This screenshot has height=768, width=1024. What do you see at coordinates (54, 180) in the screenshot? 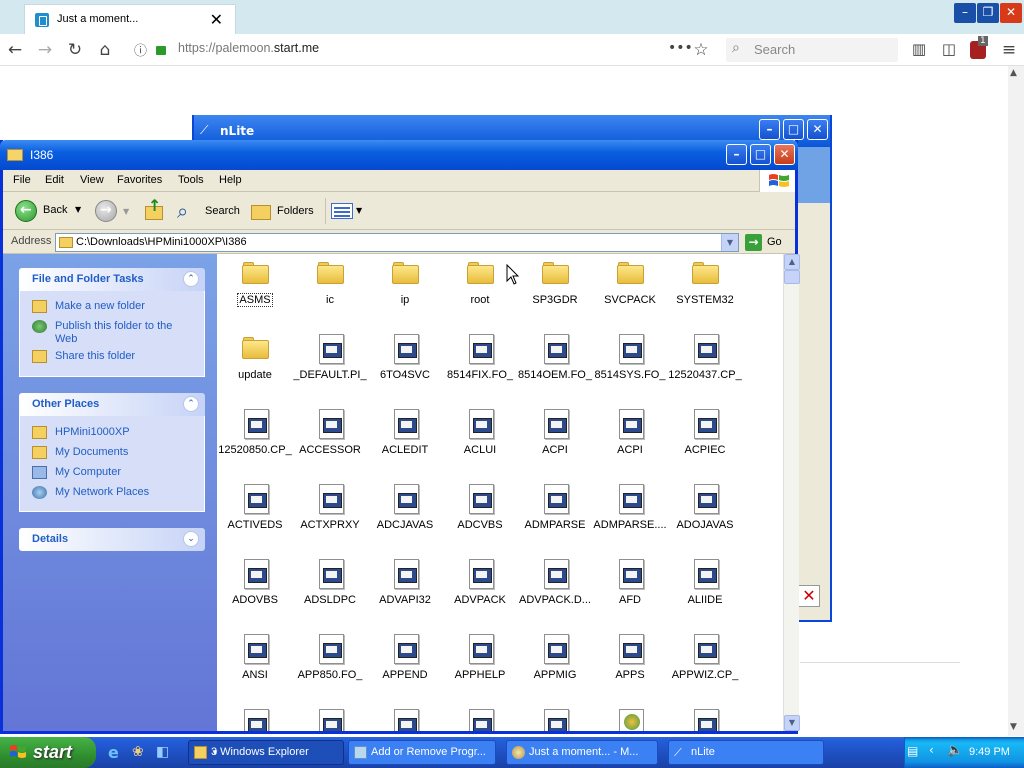
I see `menu-edit: Edit` at bounding box center [54, 180].